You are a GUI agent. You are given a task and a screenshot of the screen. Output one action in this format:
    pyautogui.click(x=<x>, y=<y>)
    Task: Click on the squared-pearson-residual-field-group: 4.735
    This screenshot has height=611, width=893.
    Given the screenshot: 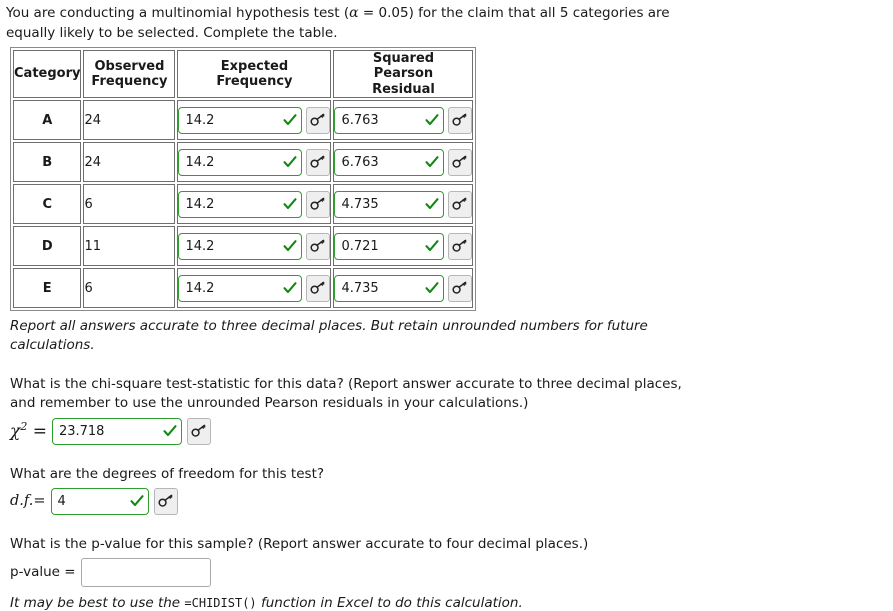 What is the action you would take?
    pyautogui.click(x=403, y=288)
    